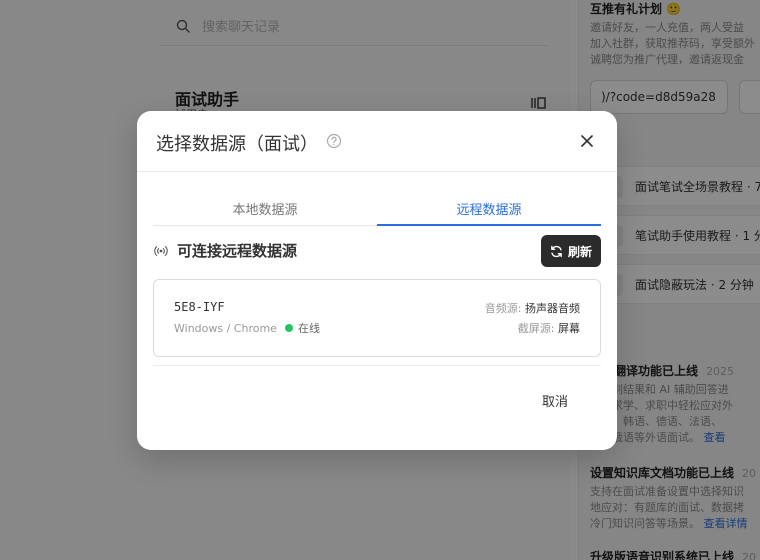 This screenshot has width=760, height=560. I want to click on audio-source-value: 扬声器音频, so click(552, 308).